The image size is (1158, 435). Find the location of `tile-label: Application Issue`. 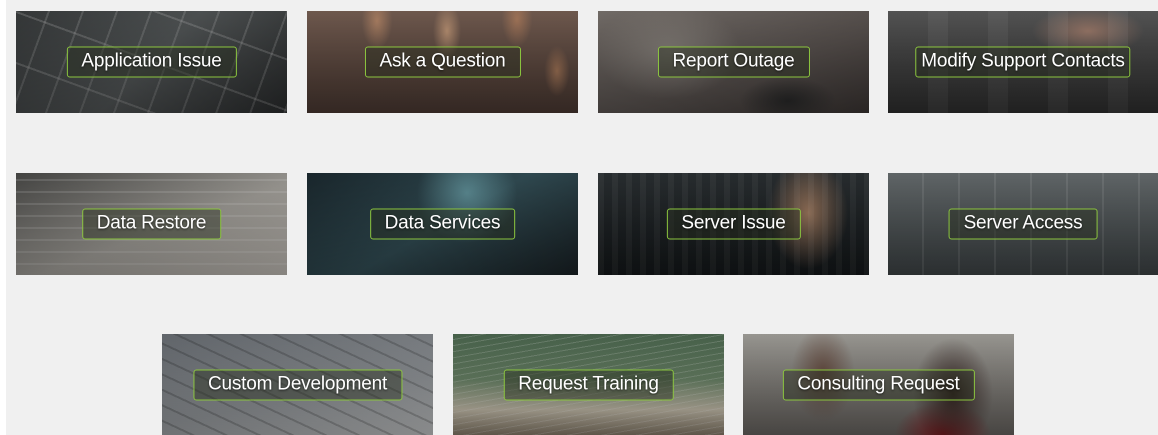

tile-label: Application Issue is located at coordinates (151, 62).